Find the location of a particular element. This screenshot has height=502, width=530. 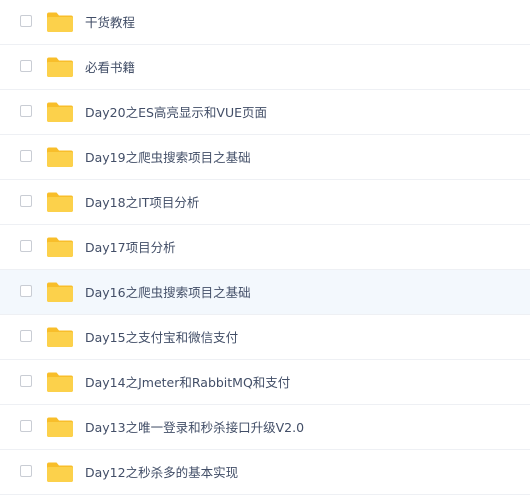

file-row: Day20之ES高亮显示和VUE页面 is located at coordinates (265, 112).